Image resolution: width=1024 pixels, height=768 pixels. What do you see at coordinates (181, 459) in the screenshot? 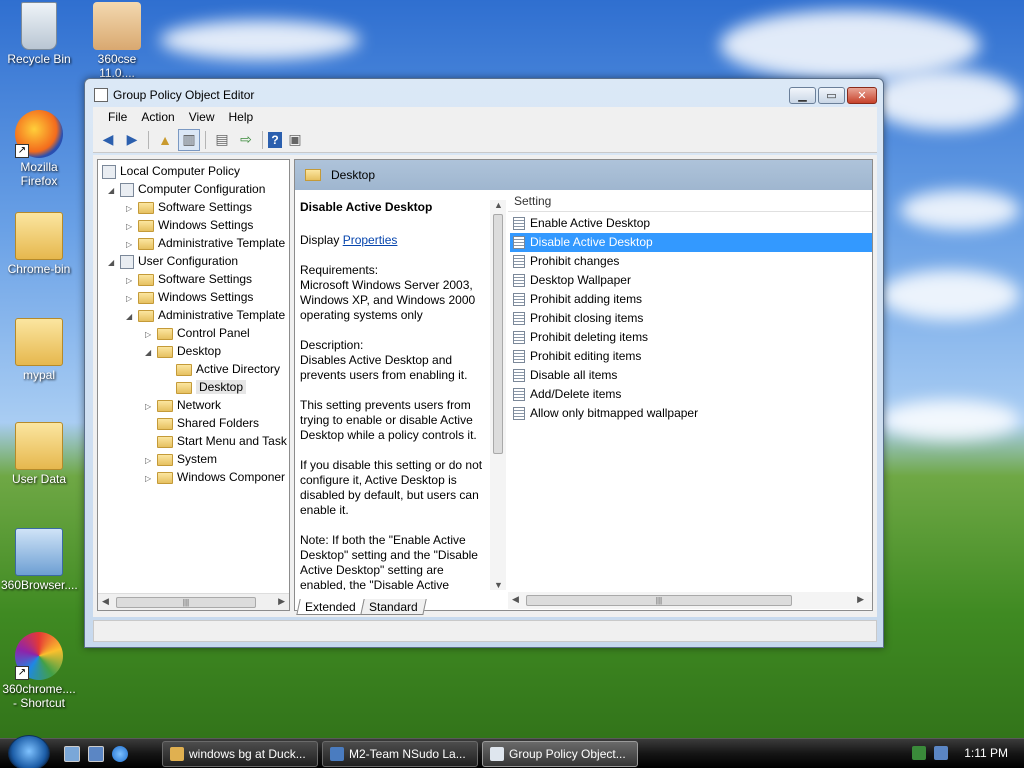
I see `tree-item-system: ▷ System` at bounding box center [181, 459].